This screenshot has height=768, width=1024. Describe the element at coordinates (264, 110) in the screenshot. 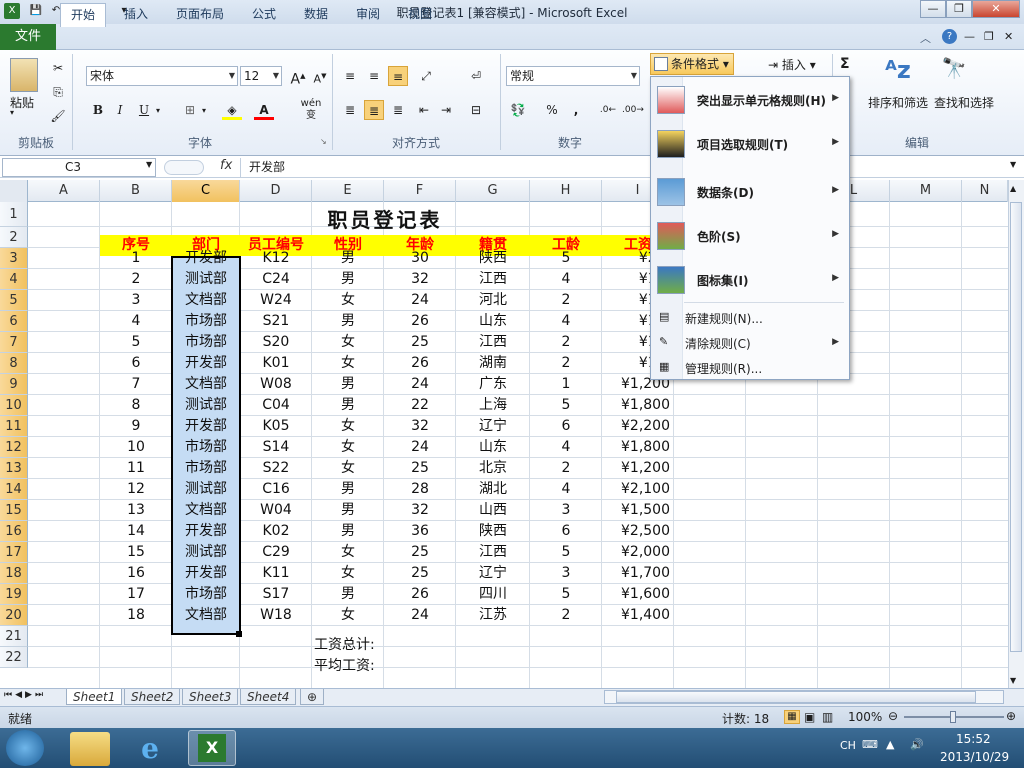

I see `font-color-button: A` at that location.